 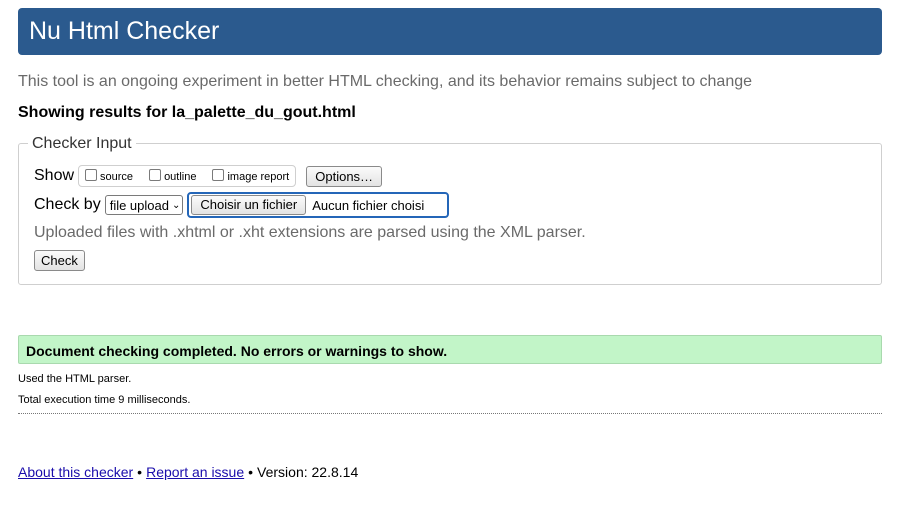 I want to click on checker-input-legend: Checker Input, so click(x=82, y=144).